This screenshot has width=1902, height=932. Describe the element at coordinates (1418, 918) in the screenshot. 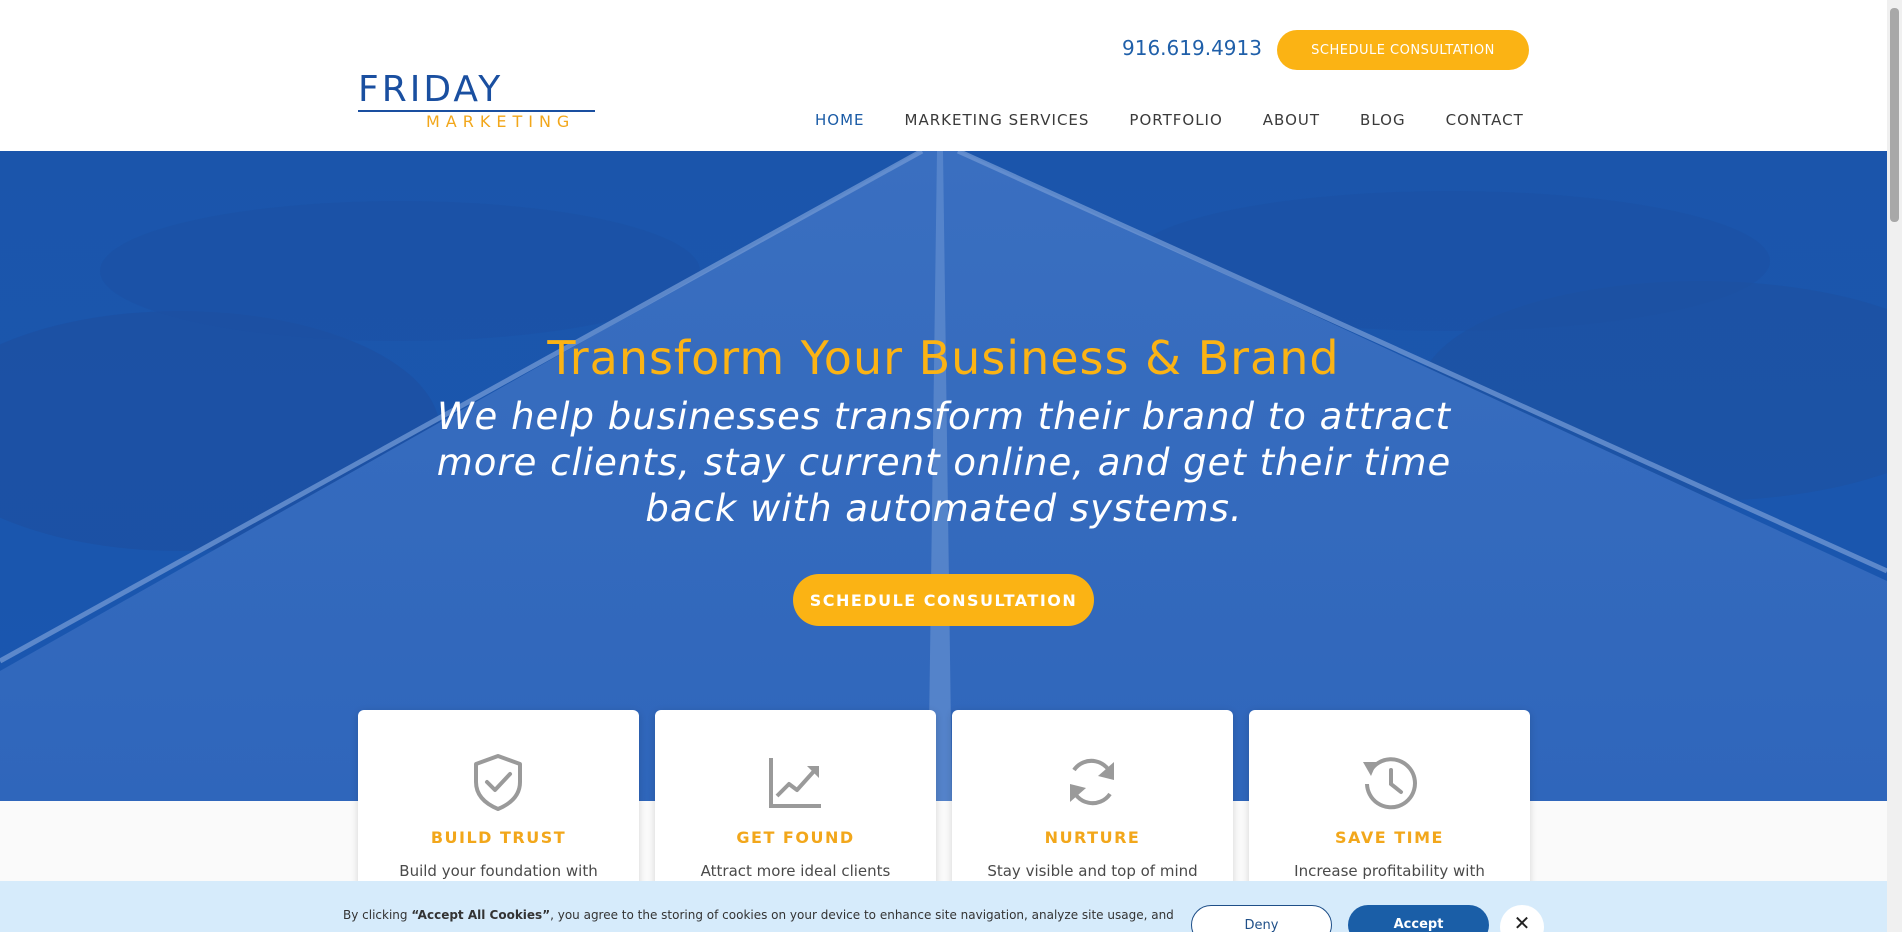

I see `cookie-accept-button: Accept` at that location.